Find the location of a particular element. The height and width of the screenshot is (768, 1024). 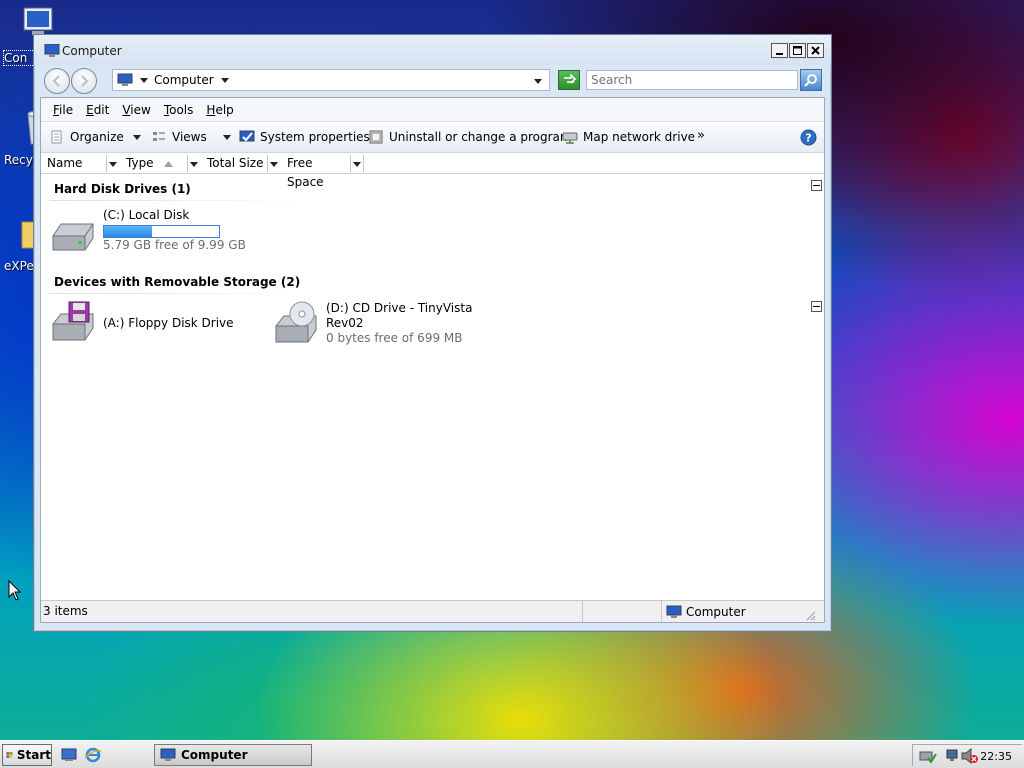

drive-free-space: 5.79 GB free of 9.99 GB is located at coordinates (174, 245).